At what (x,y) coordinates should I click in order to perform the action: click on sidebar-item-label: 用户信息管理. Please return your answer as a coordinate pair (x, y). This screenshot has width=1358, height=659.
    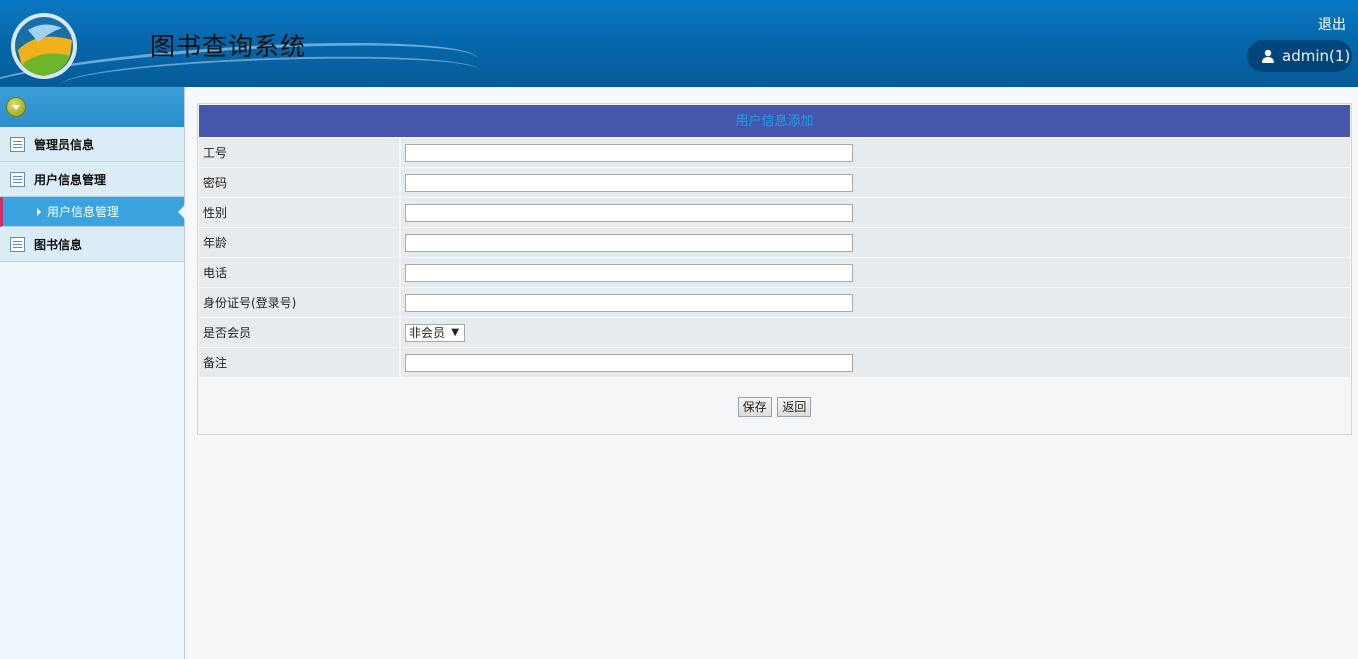
    Looking at the image, I should click on (70, 179).